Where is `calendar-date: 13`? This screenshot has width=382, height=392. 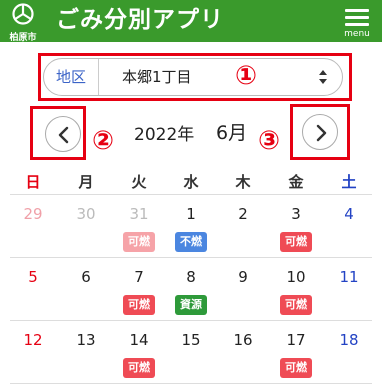
calendar-date: 13 is located at coordinates (86, 340).